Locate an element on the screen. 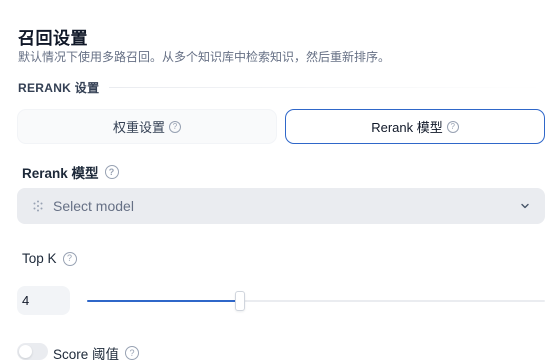 This screenshot has height=360, width=557. top-k-slider is located at coordinates (316, 301).